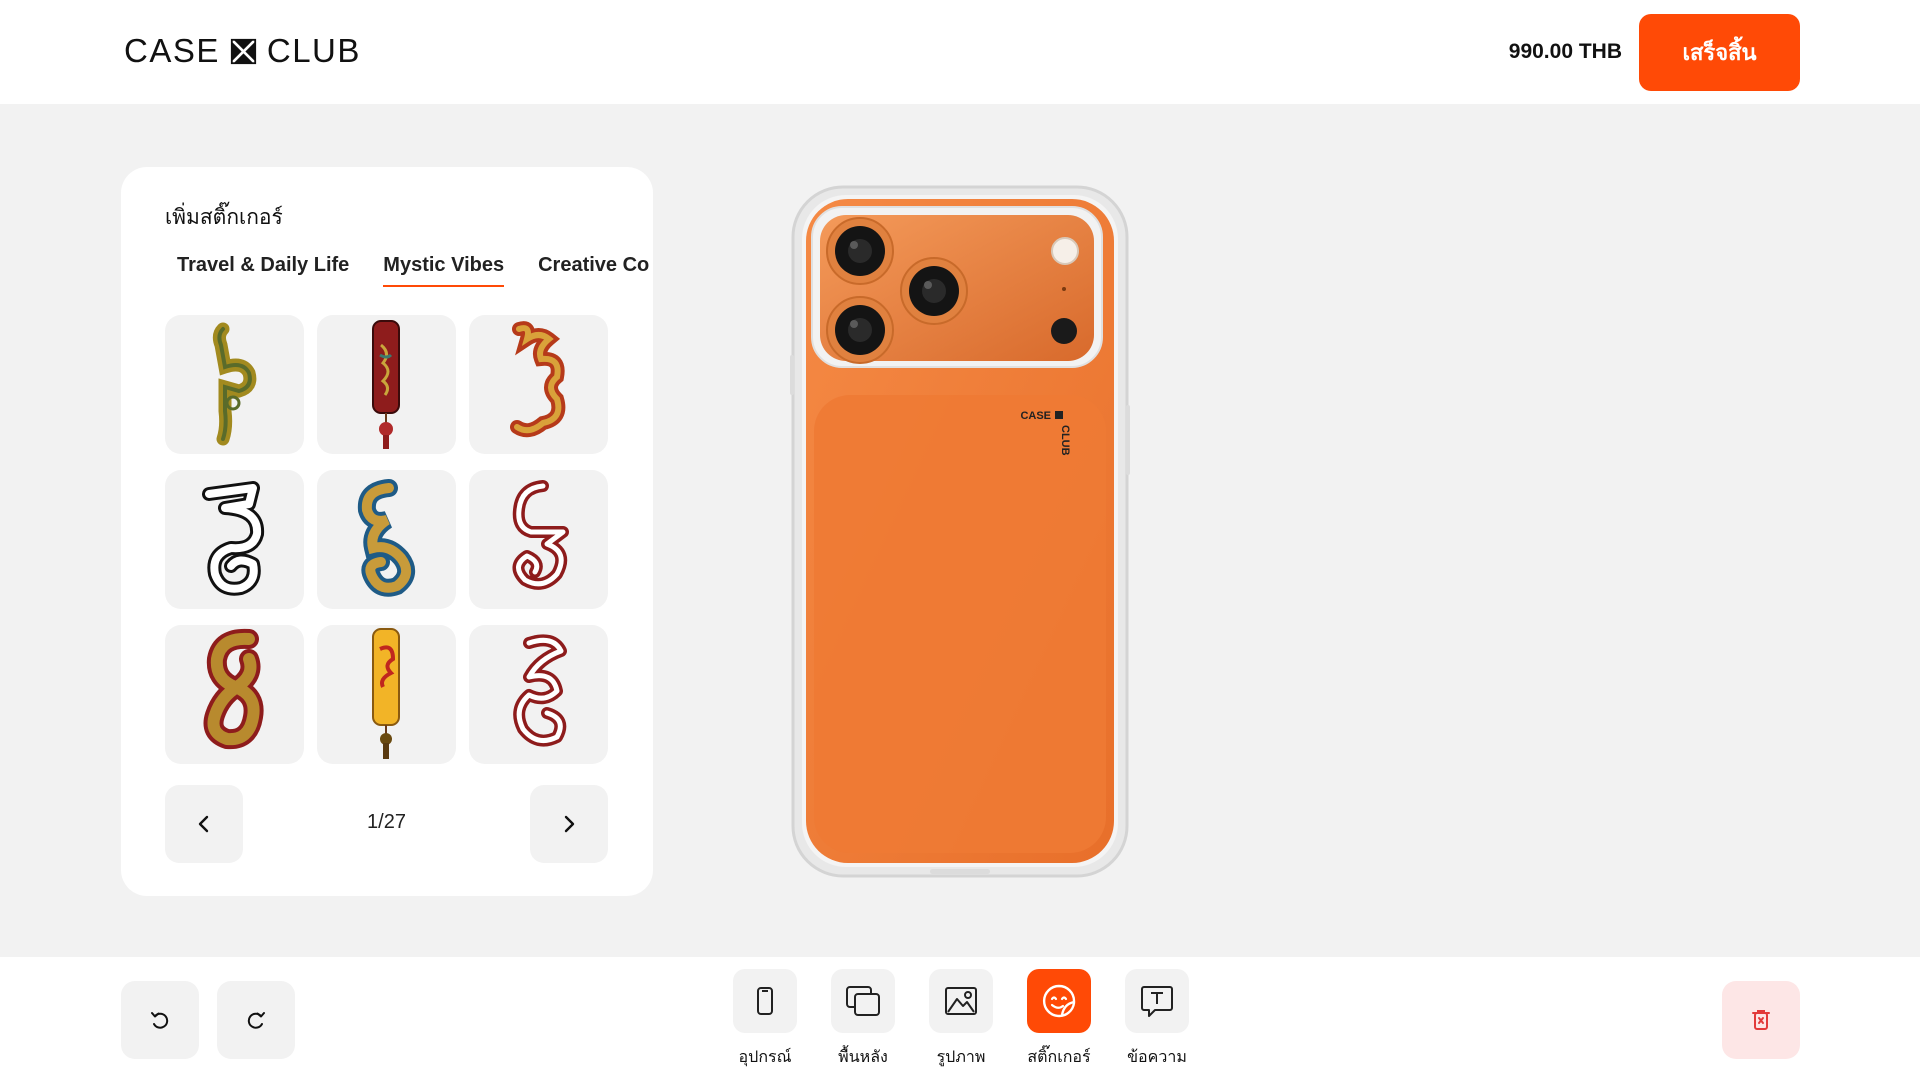  Describe the element at coordinates (1157, 1001) in the screenshot. I see `text-icon` at that location.